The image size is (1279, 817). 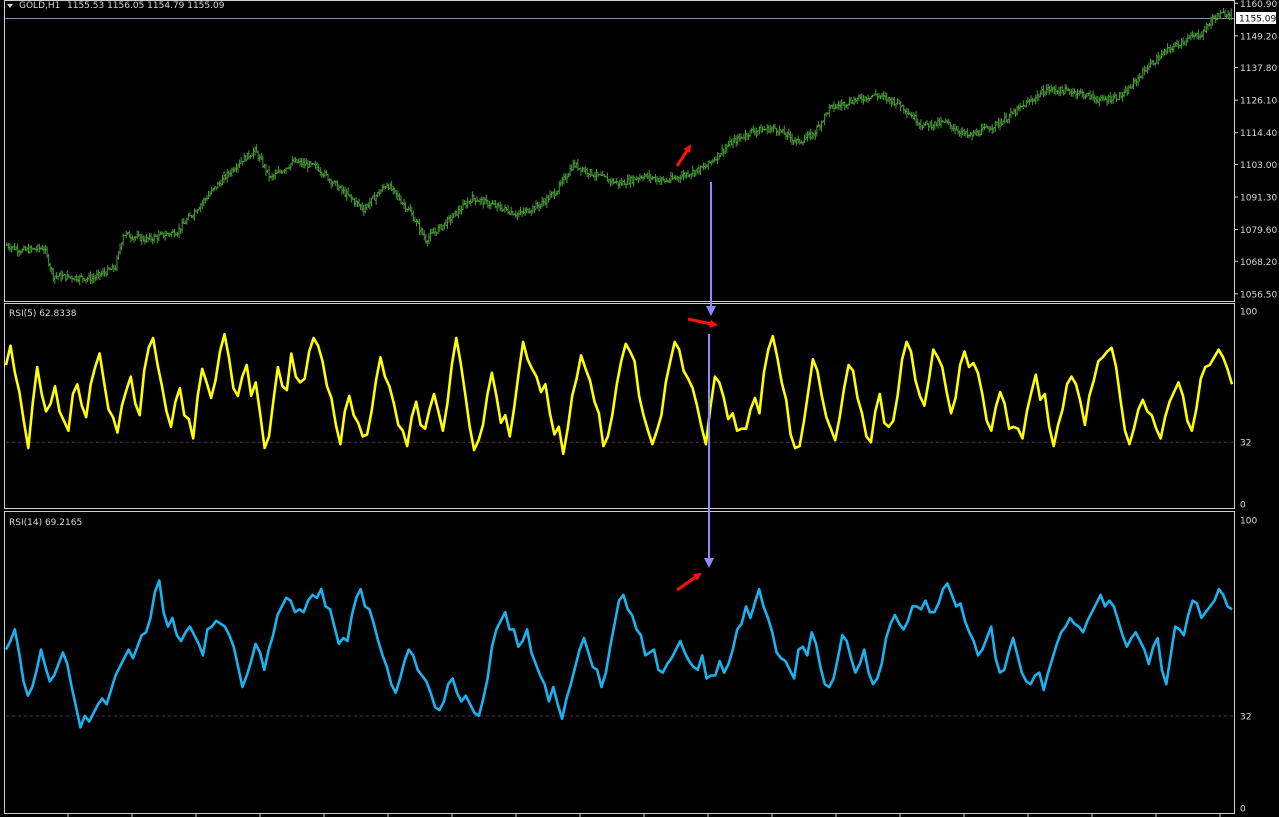 What do you see at coordinates (10, 6) in the screenshot?
I see `triangle-down-icon` at bounding box center [10, 6].